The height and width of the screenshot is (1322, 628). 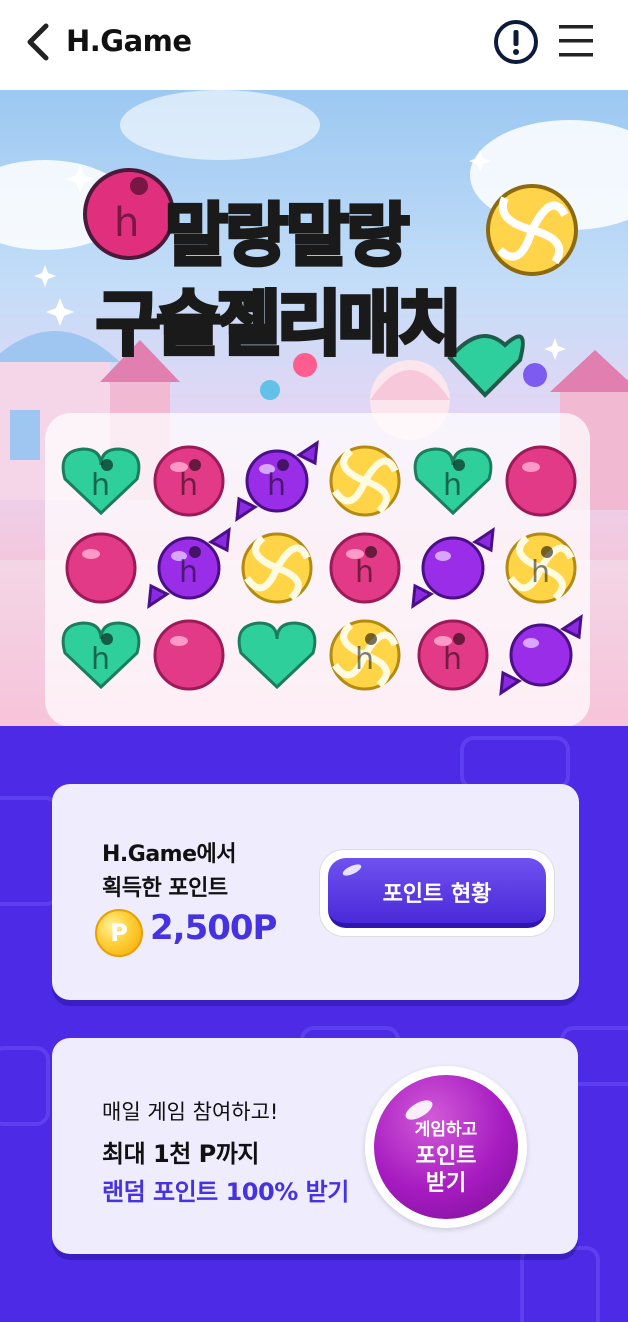 What do you see at coordinates (314, 45) in the screenshot?
I see `top-app-bar: H.Game` at bounding box center [314, 45].